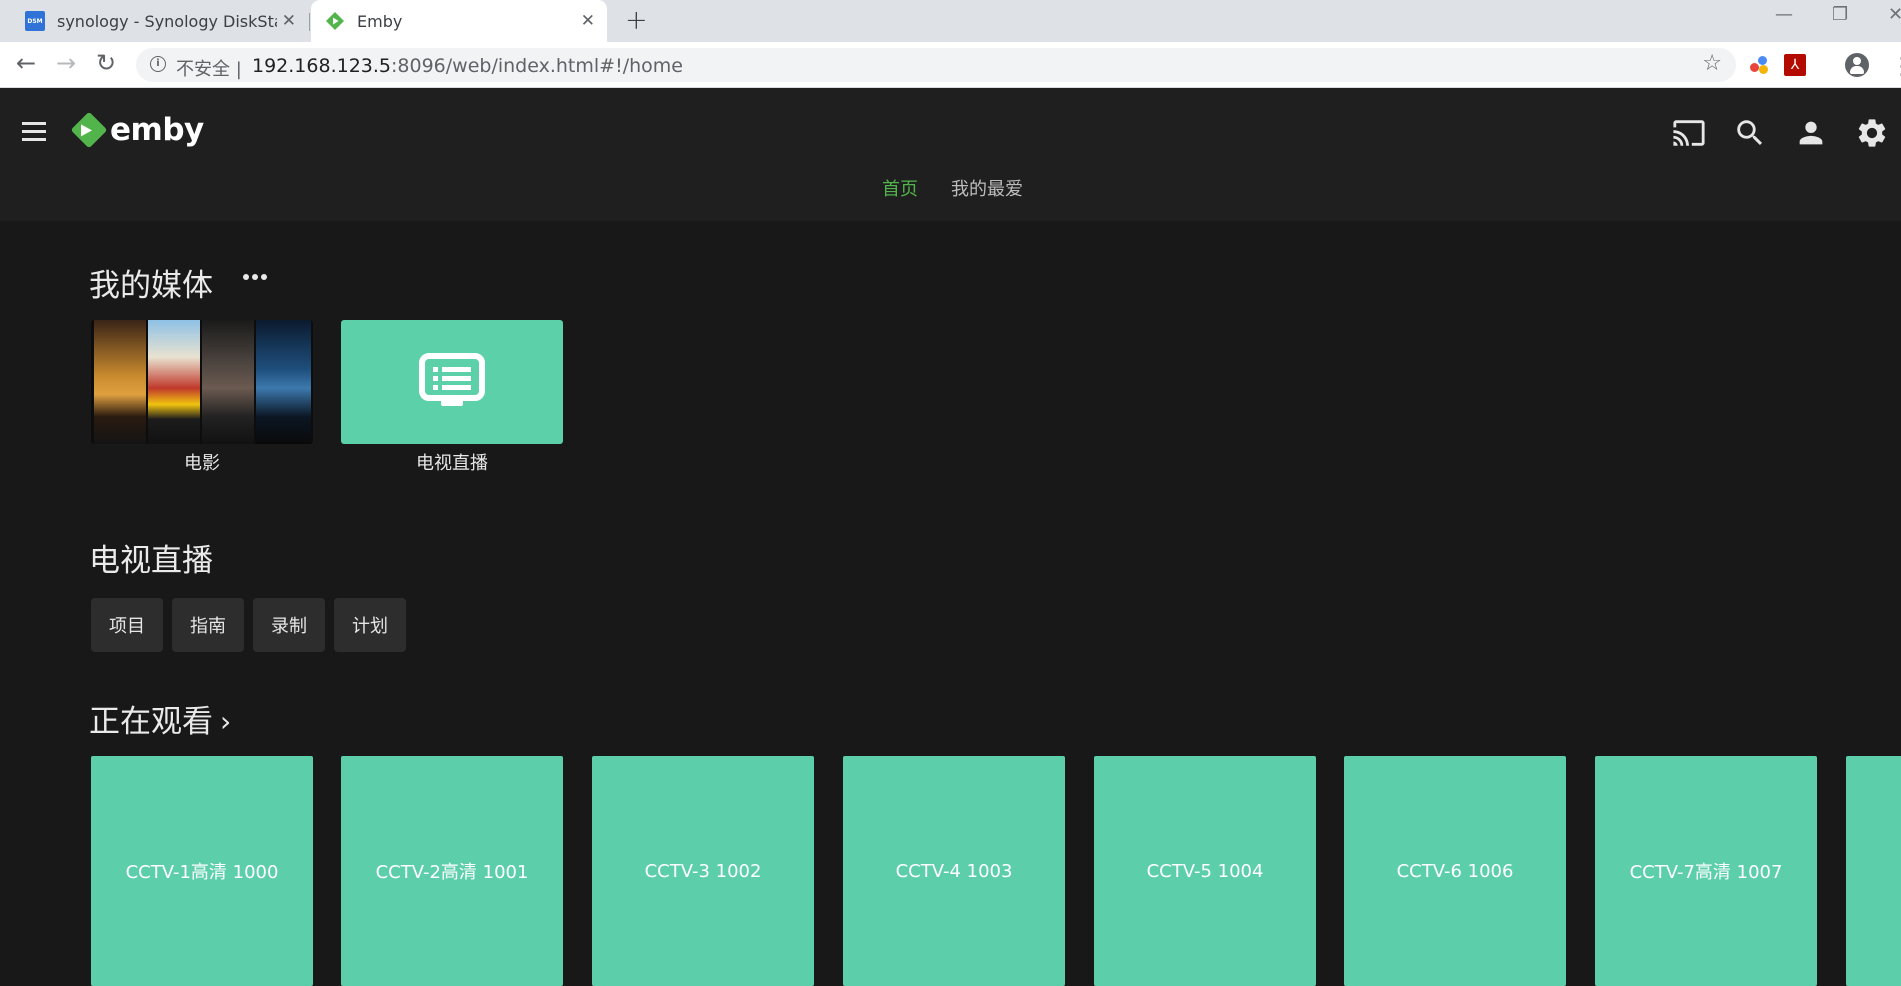 This screenshot has width=1901, height=986. What do you see at coordinates (452, 871) in the screenshot?
I see `channel-card: CCTV-2高清 1001` at bounding box center [452, 871].